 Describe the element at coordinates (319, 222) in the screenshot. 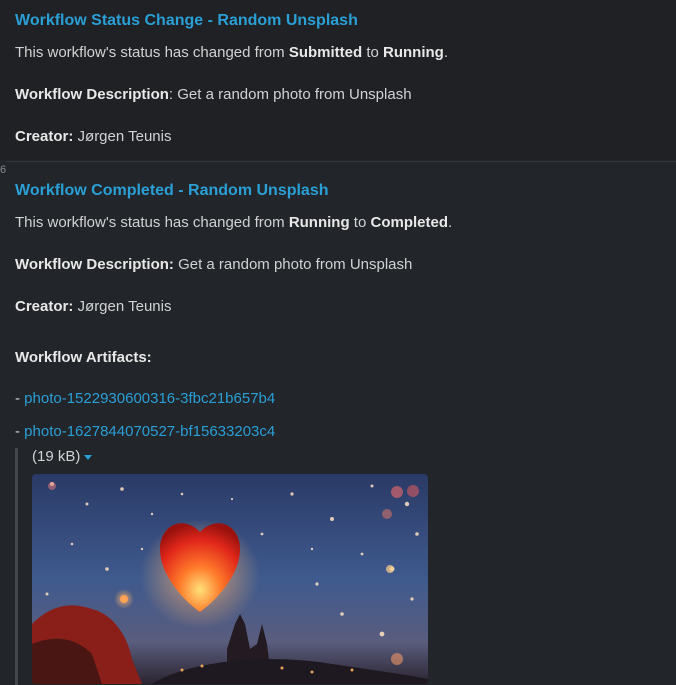

I see `status-from: Running` at that location.